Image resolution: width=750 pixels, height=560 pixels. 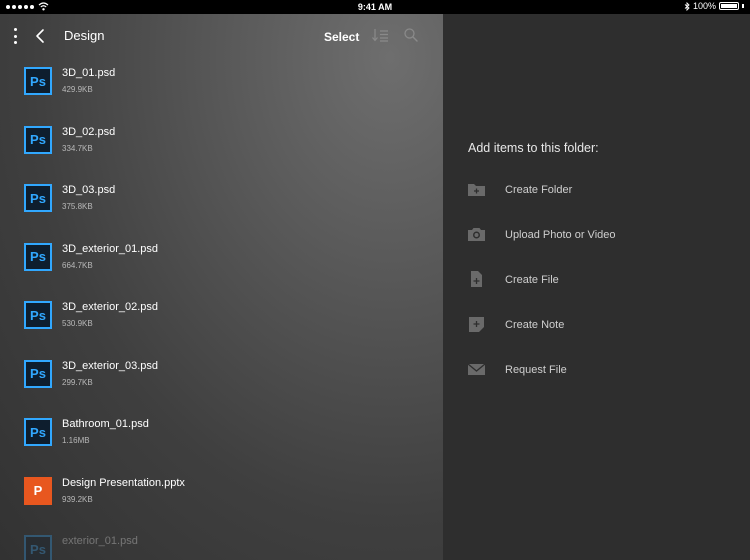 I want to click on file-name: Design Presentation.pptx, so click(x=123, y=482).